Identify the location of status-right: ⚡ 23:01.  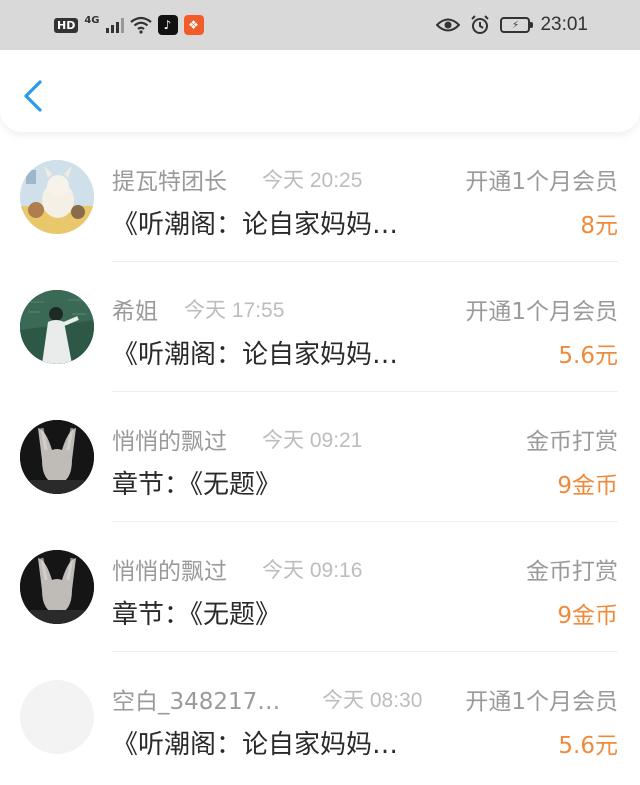
(512, 25).